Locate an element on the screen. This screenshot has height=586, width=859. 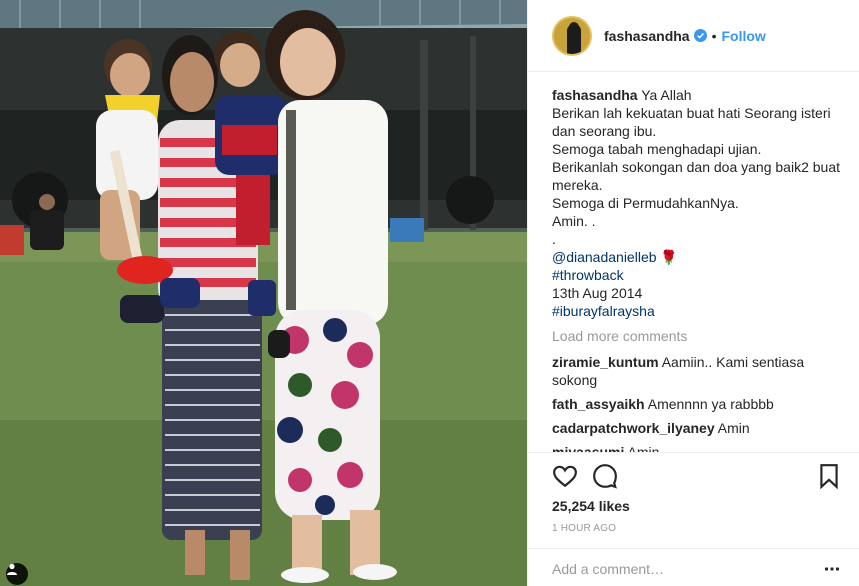
verified-badge-icon is located at coordinates (700, 35).